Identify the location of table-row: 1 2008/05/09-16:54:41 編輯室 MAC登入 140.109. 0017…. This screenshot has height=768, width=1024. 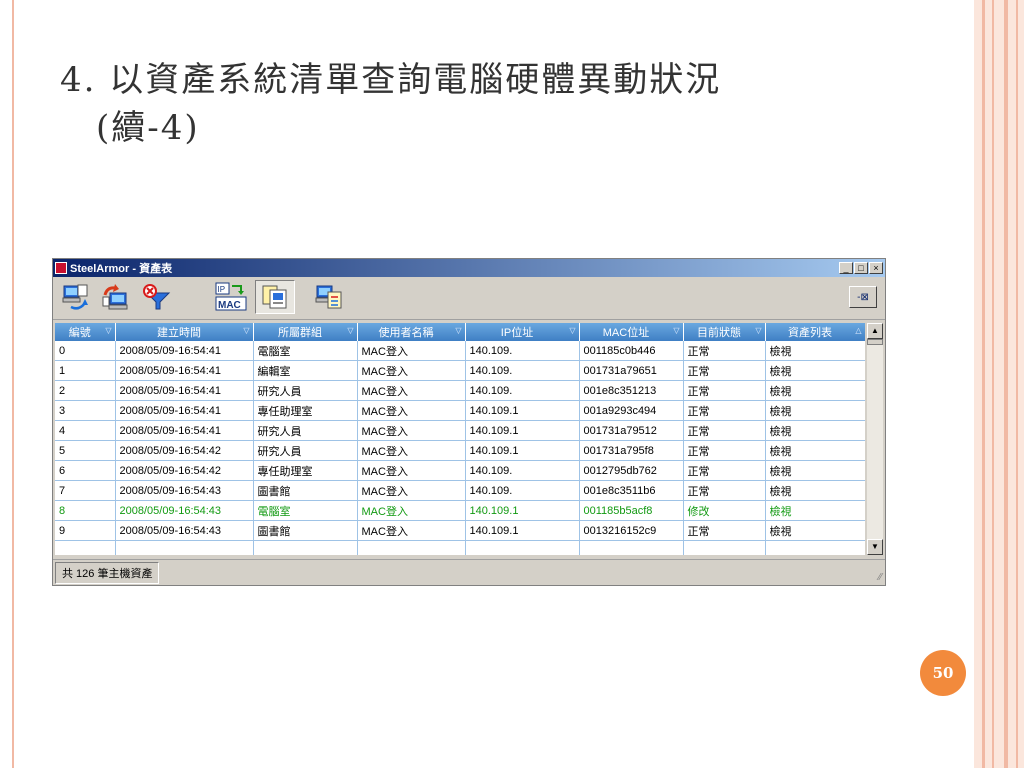
(460, 370).